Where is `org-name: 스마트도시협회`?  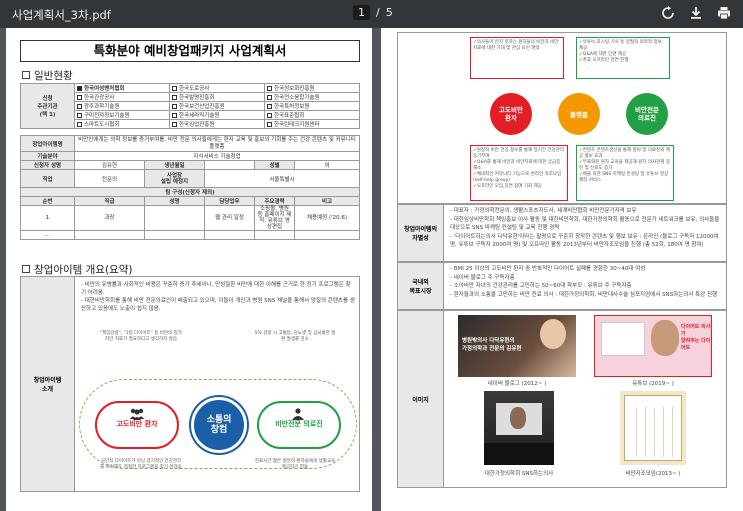
org-name: 스마트도시협회 is located at coordinates (102, 125).